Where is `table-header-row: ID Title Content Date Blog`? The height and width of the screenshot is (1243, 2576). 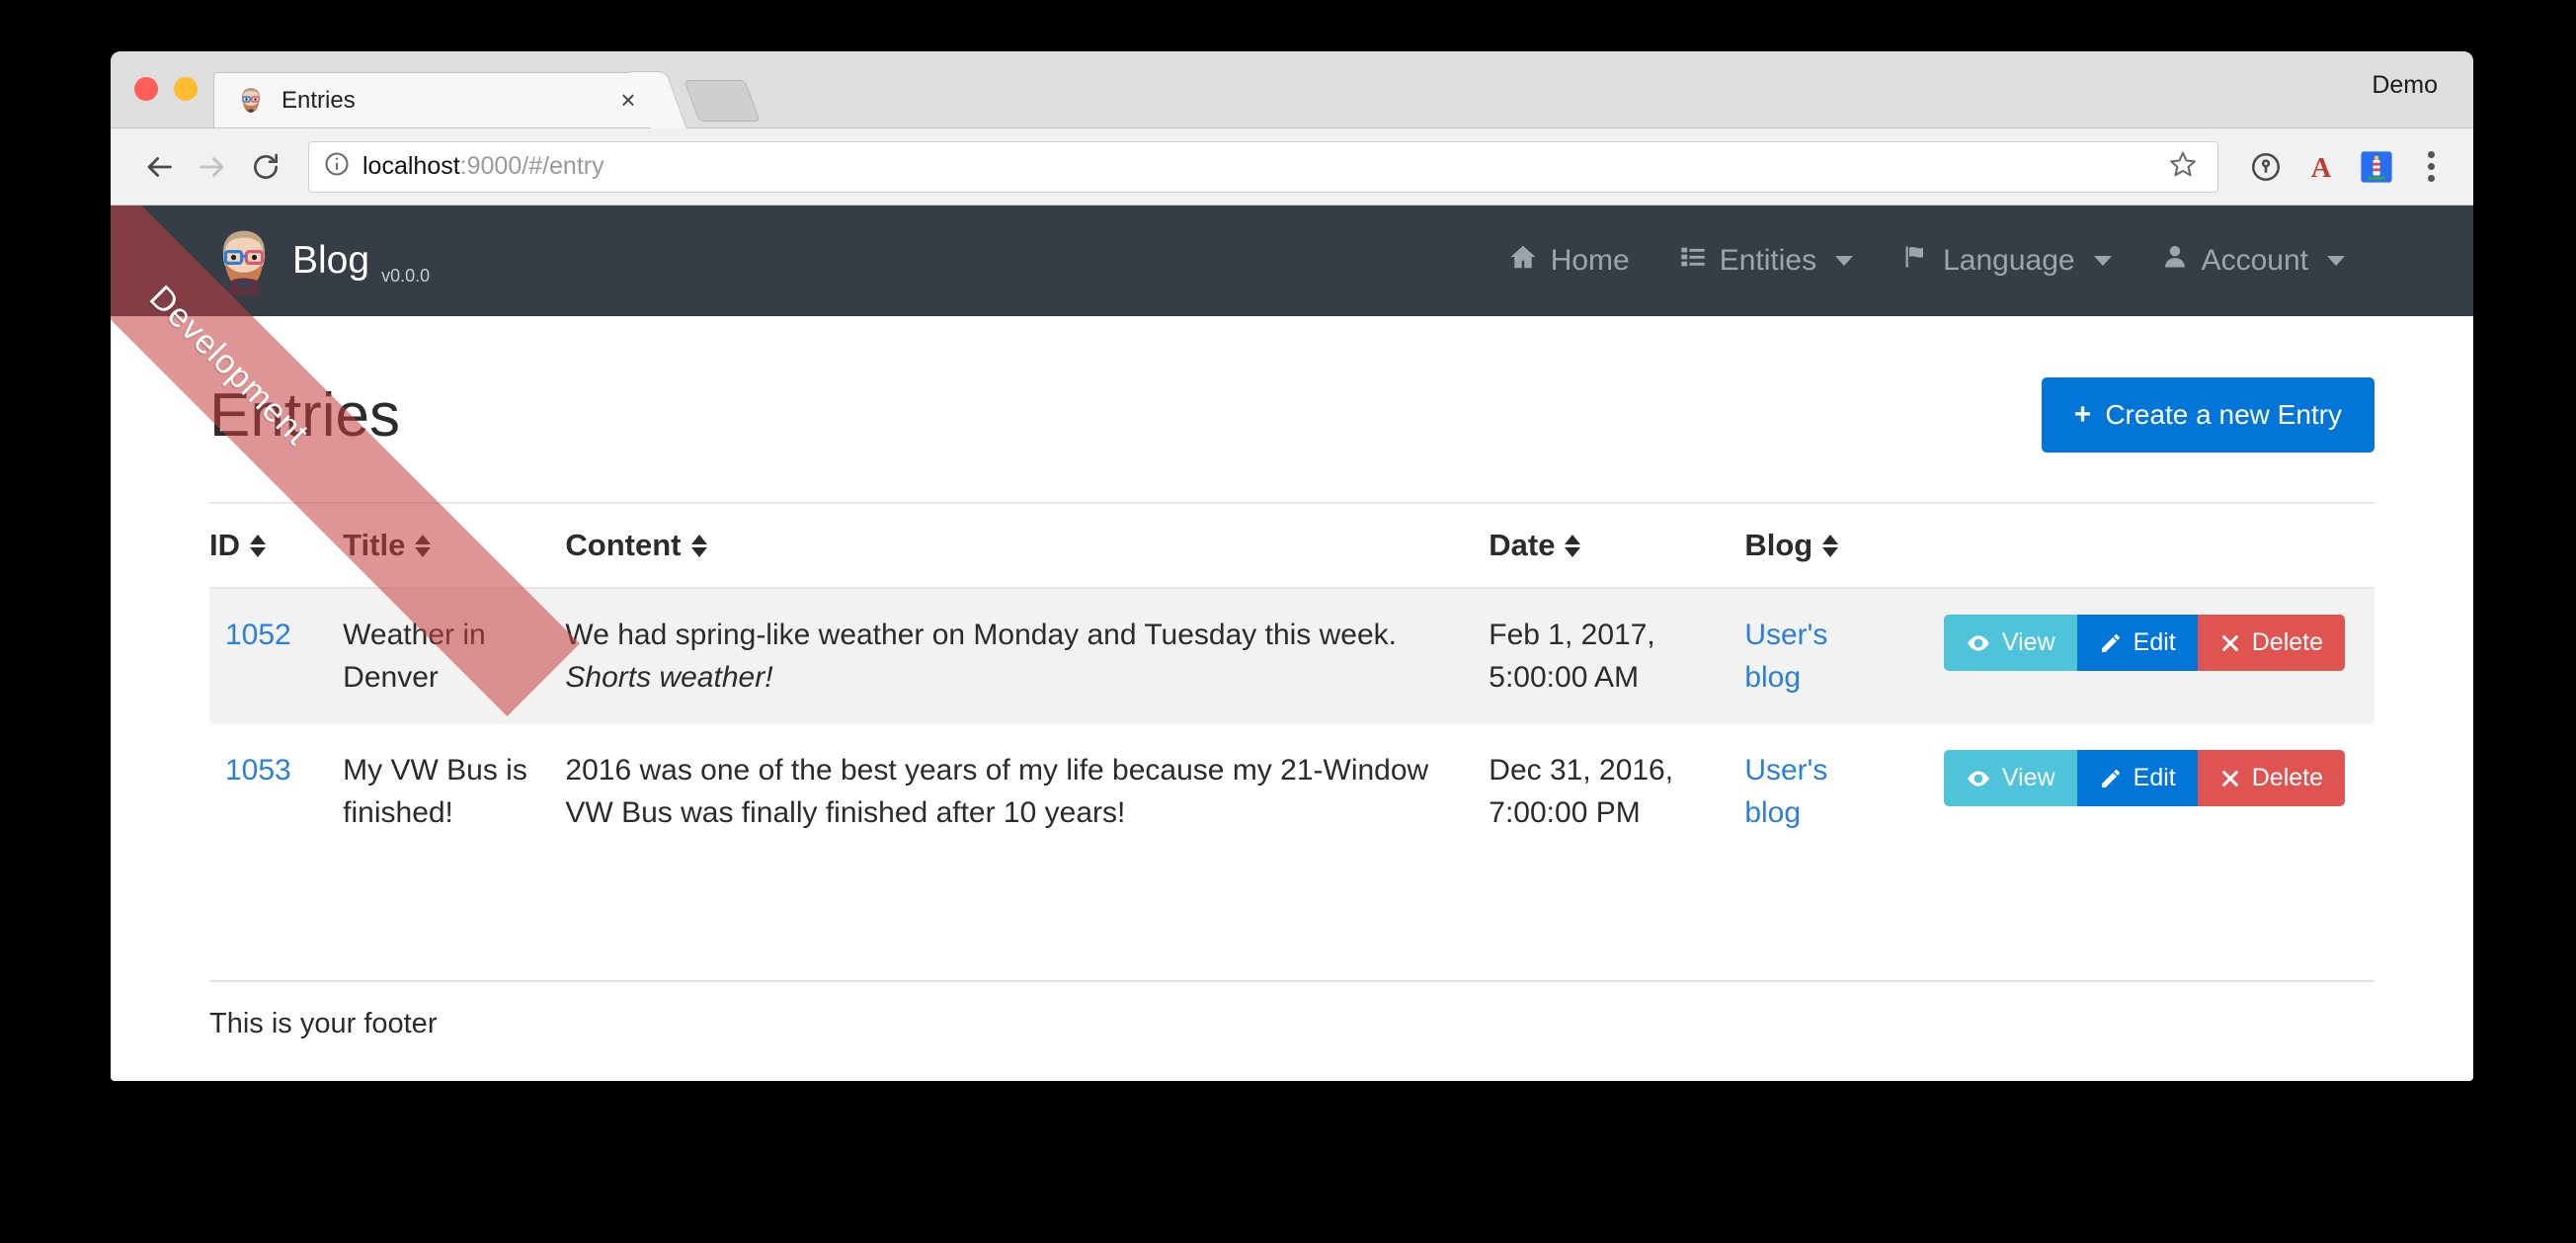 table-header-row: ID Title Content Date Blog is located at coordinates (1292, 545).